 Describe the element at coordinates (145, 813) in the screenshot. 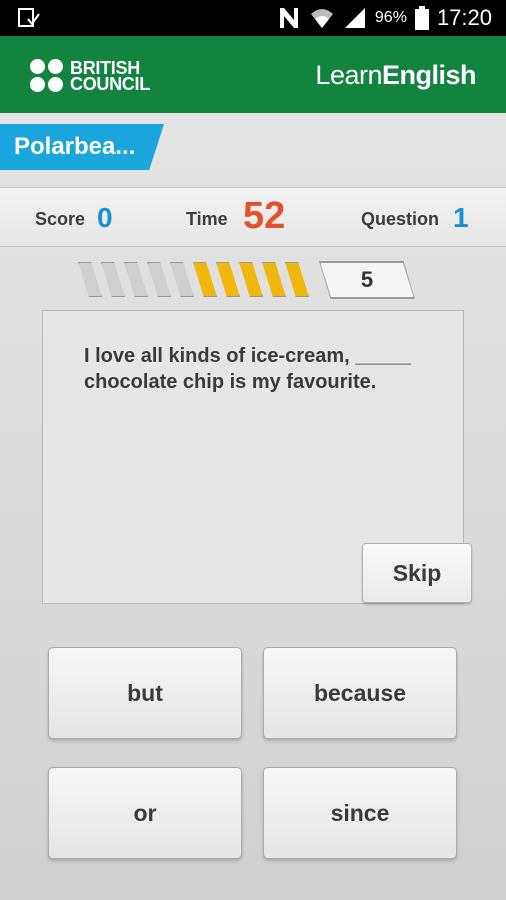

I see `answer-button-3: or` at that location.